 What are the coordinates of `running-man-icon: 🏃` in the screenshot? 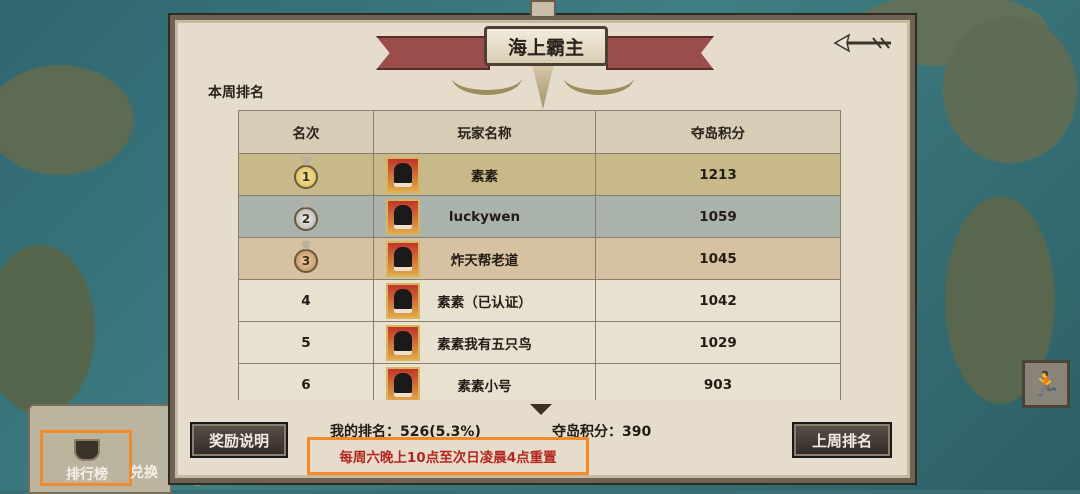 It's located at (1046, 384).